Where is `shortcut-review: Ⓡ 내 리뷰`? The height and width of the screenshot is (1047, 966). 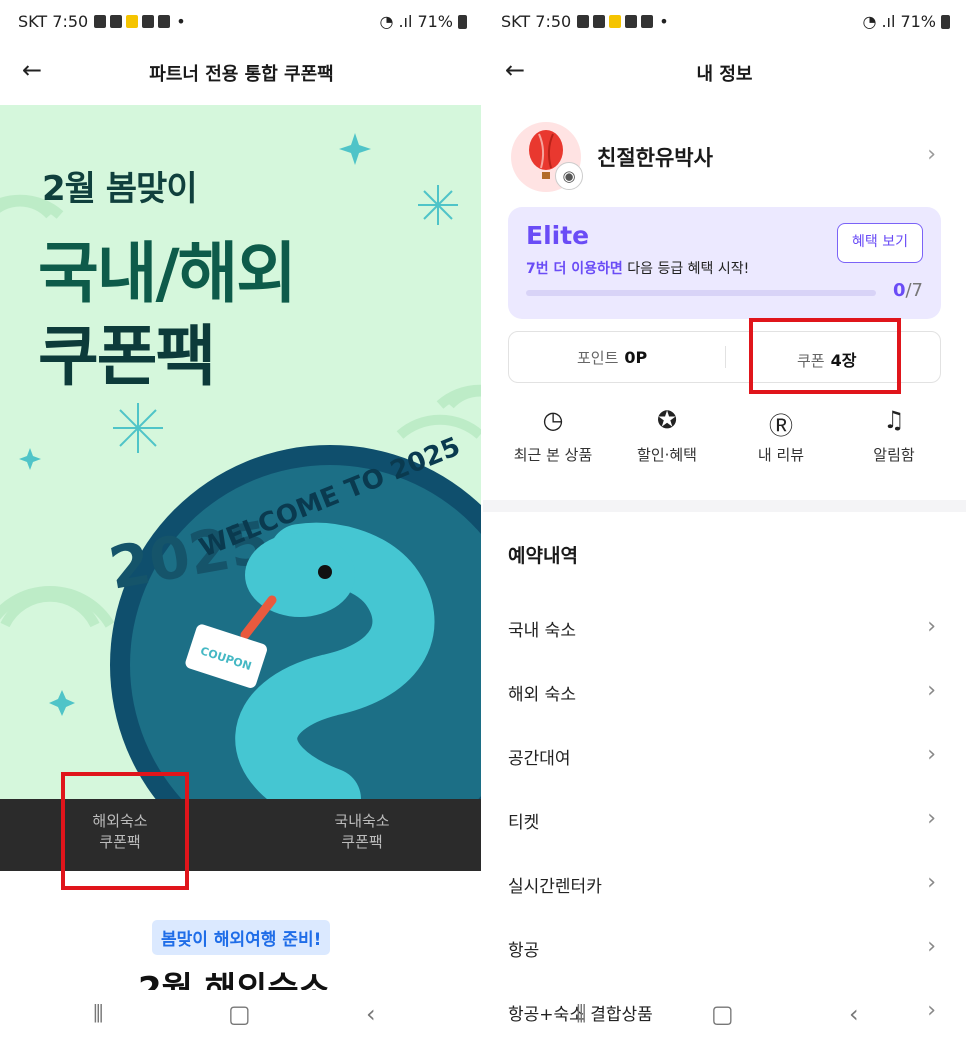
shortcut-review: Ⓡ 내 리뷰 is located at coordinates (781, 435).